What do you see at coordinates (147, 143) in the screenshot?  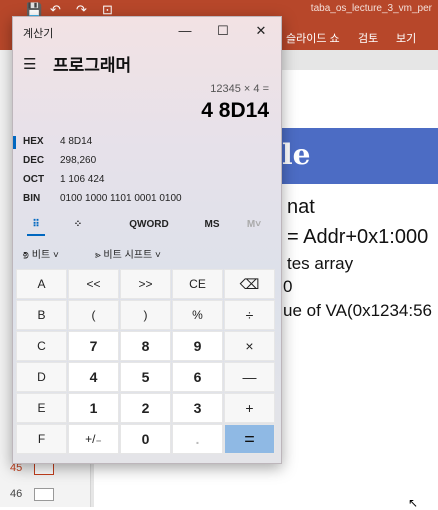 I see `radix-hex: HEX 4 8D14` at bounding box center [147, 143].